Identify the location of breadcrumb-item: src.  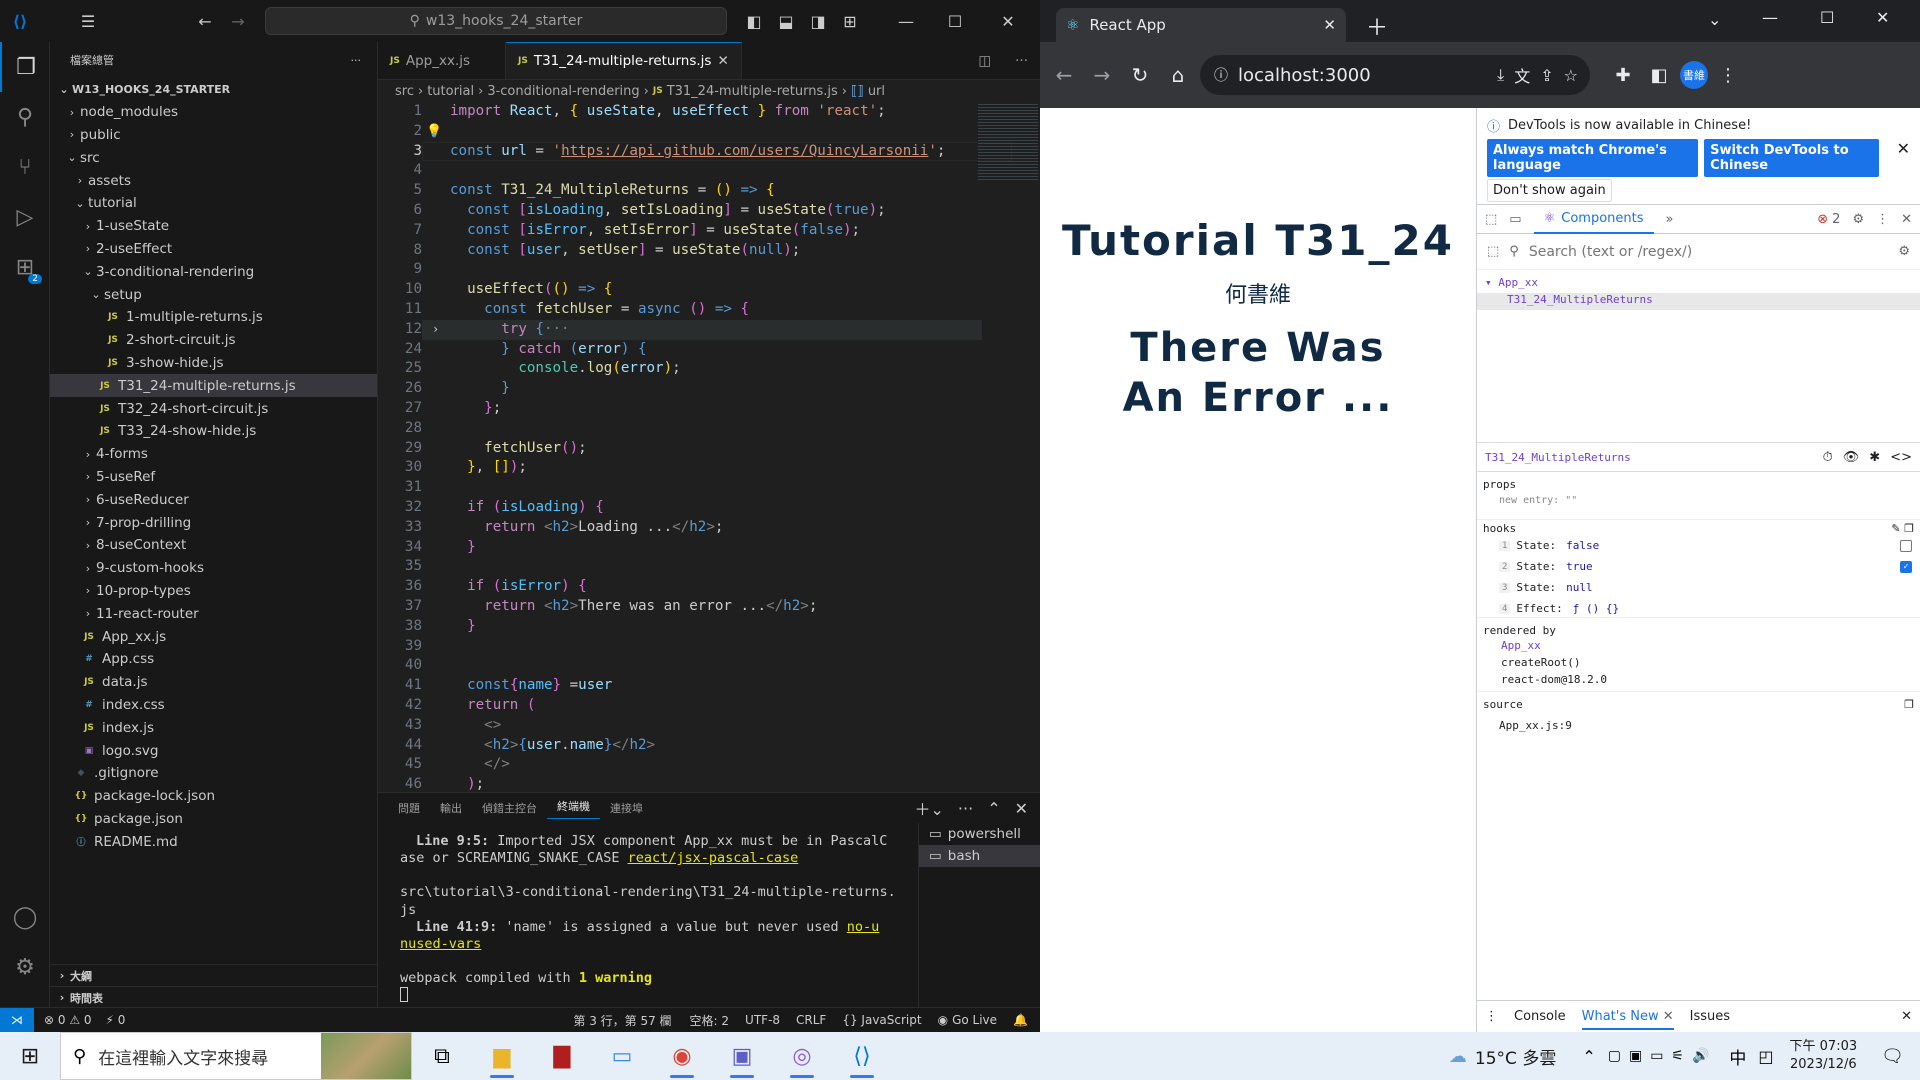
(404, 91).